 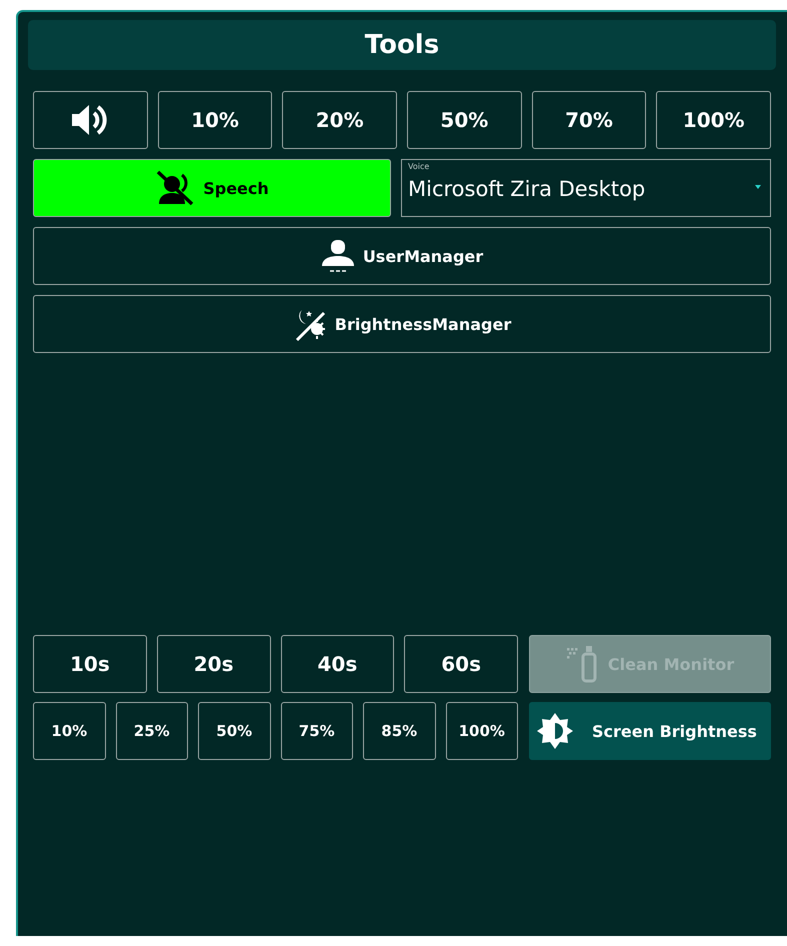 What do you see at coordinates (586, 188) in the screenshot?
I see `voice-select: Voice Microsoft Zira Desktop` at bounding box center [586, 188].